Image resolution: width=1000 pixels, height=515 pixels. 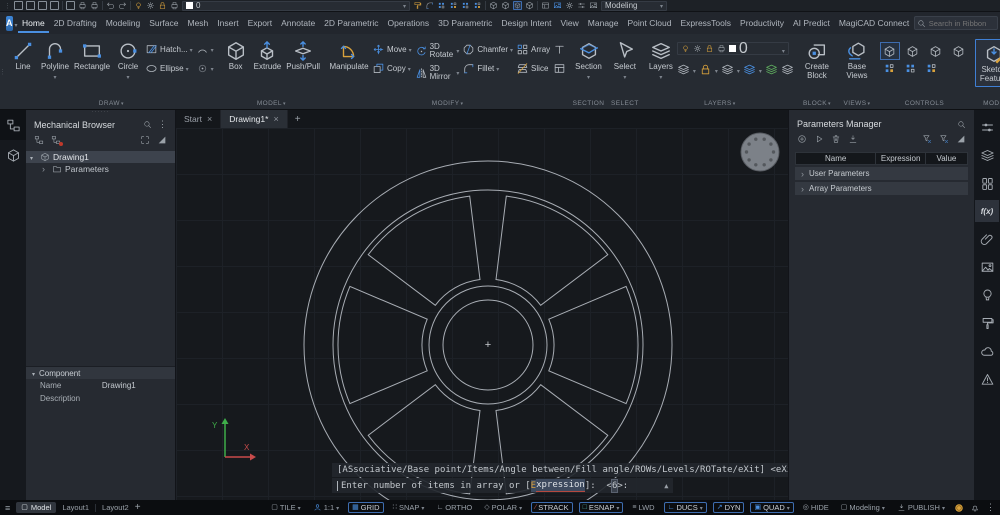 I want to click on status-overflow-icon, so click(x=990, y=507).